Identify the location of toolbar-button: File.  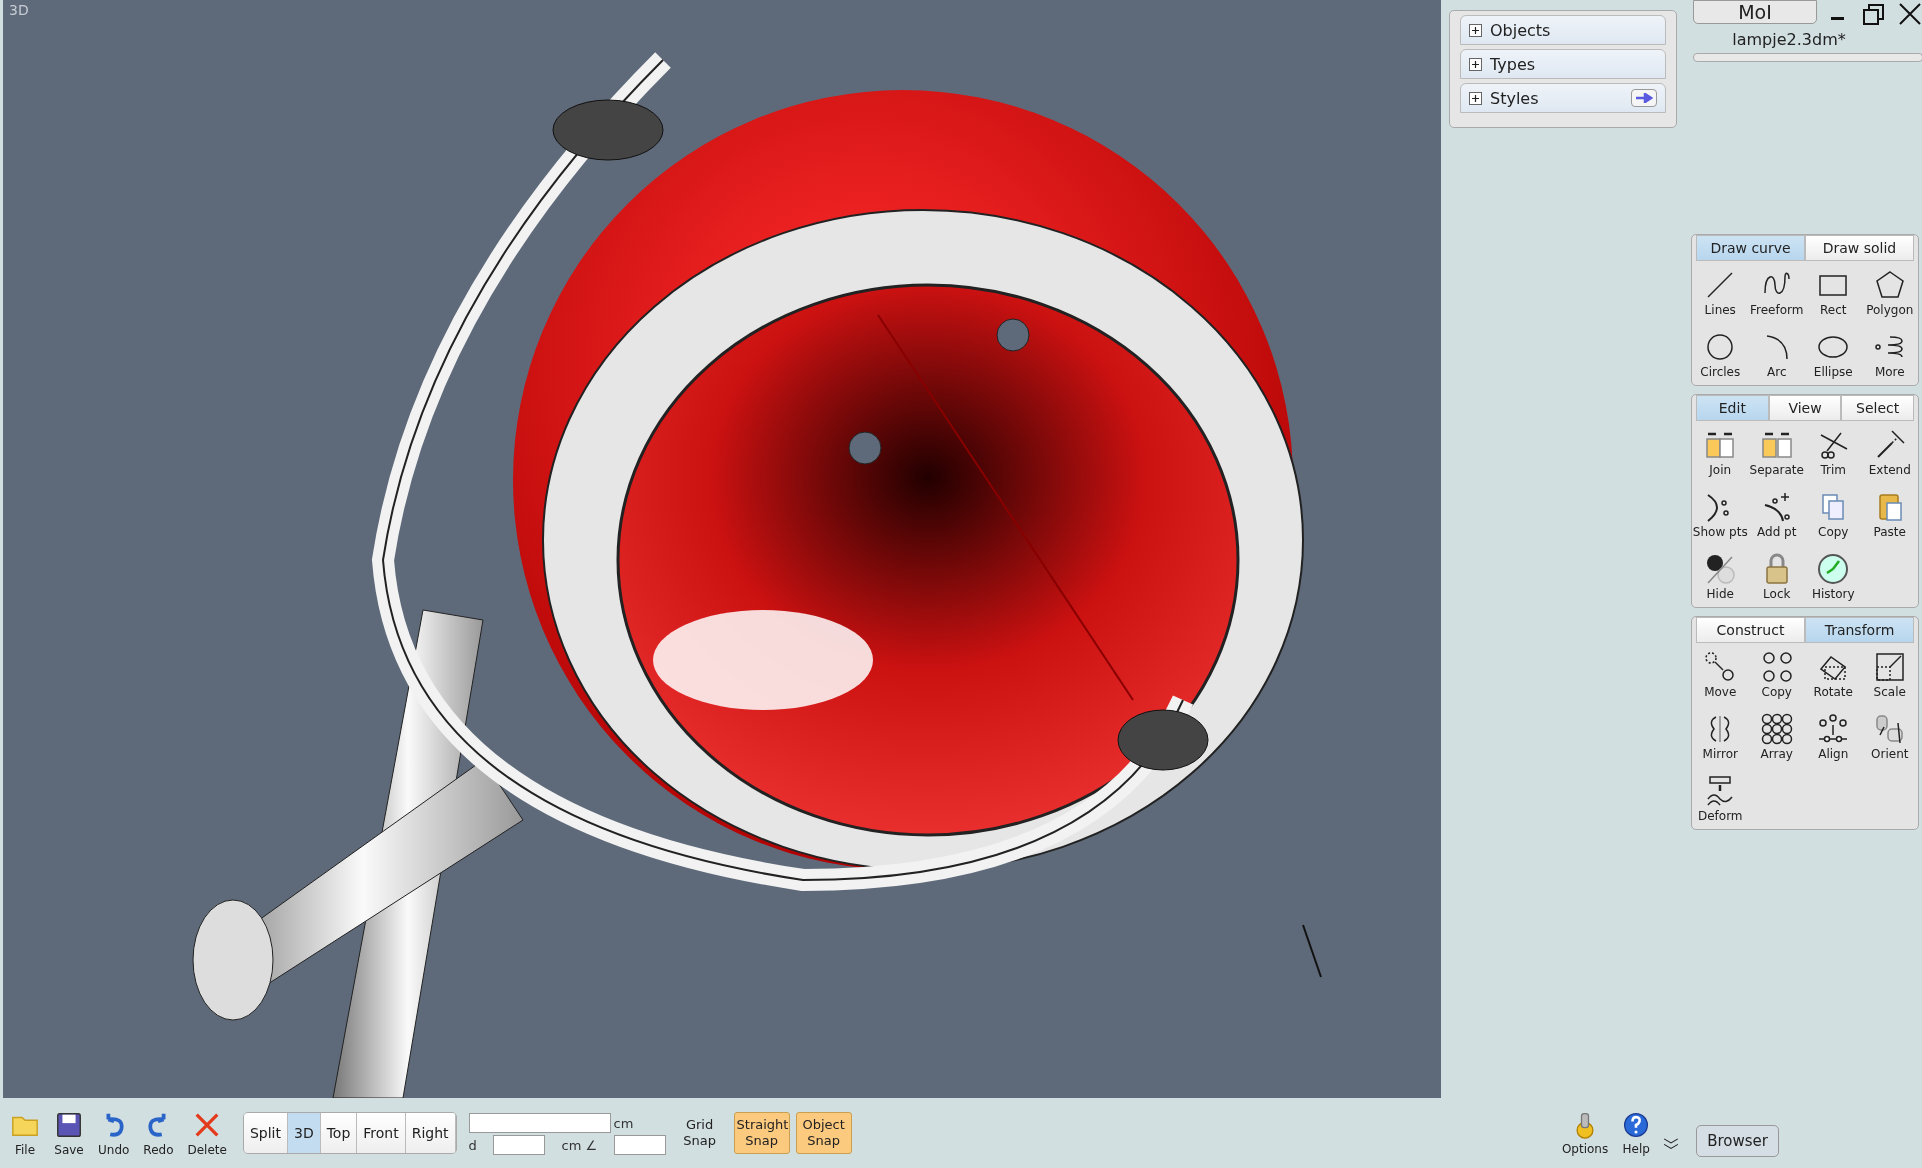
(25, 1133).